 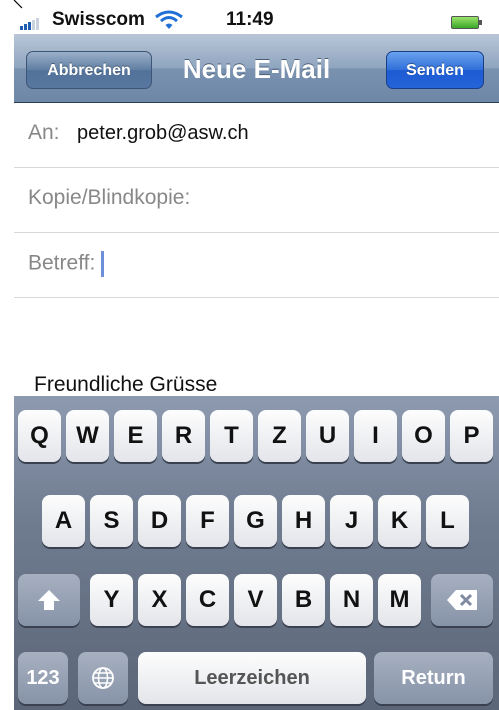 What do you see at coordinates (159, 600) in the screenshot?
I see `key-x: X` at bounding box center [159, 600].